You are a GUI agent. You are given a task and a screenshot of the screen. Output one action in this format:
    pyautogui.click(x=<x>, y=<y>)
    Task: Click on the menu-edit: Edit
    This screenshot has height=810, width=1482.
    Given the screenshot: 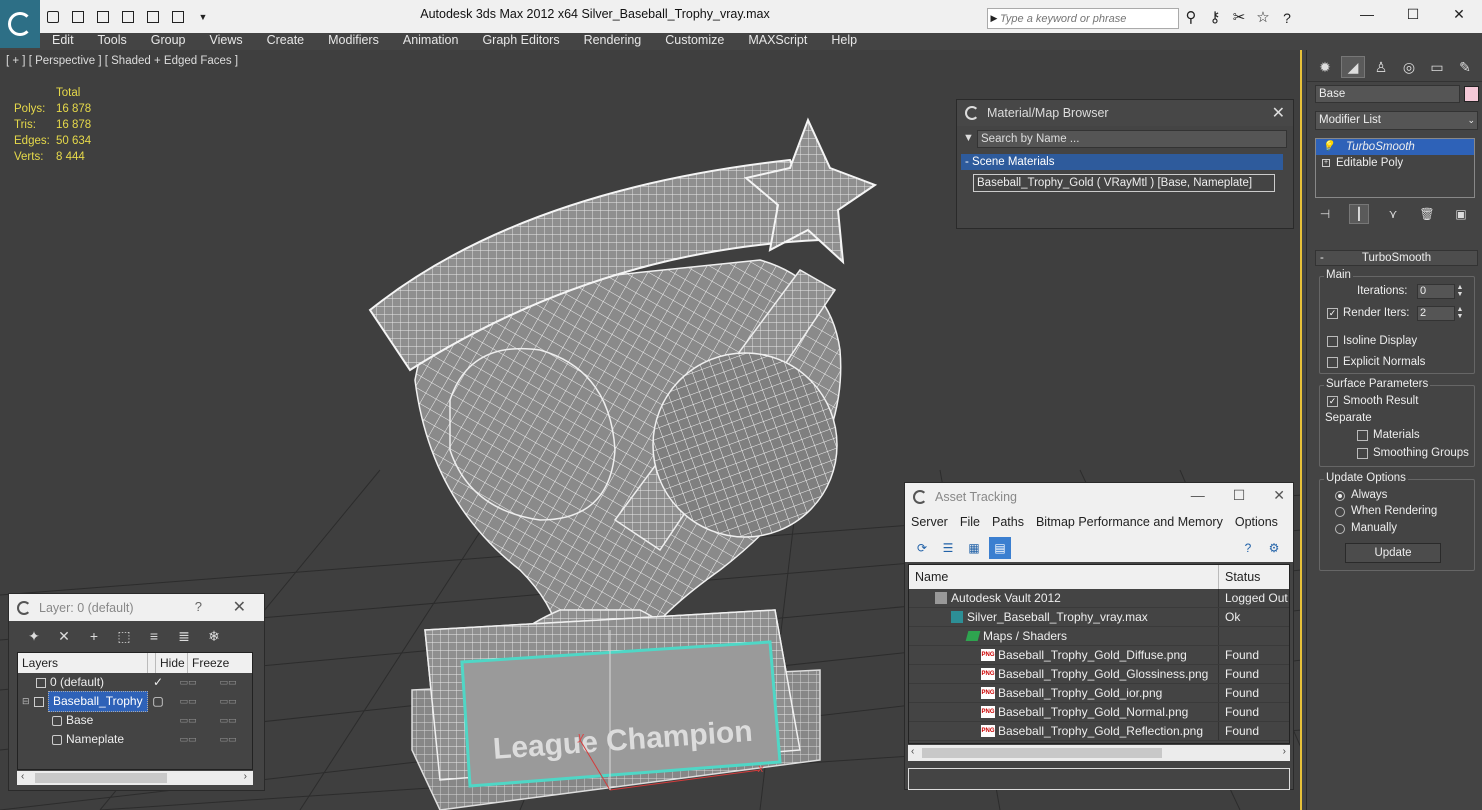 What is the action you would take?
    pyautogui.click(x=63, y=40)
    